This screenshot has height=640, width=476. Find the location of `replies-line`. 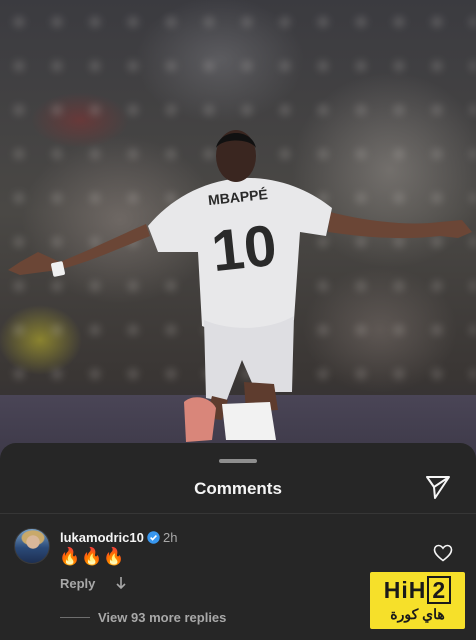

replies-line is located at coordinates (75, 617).